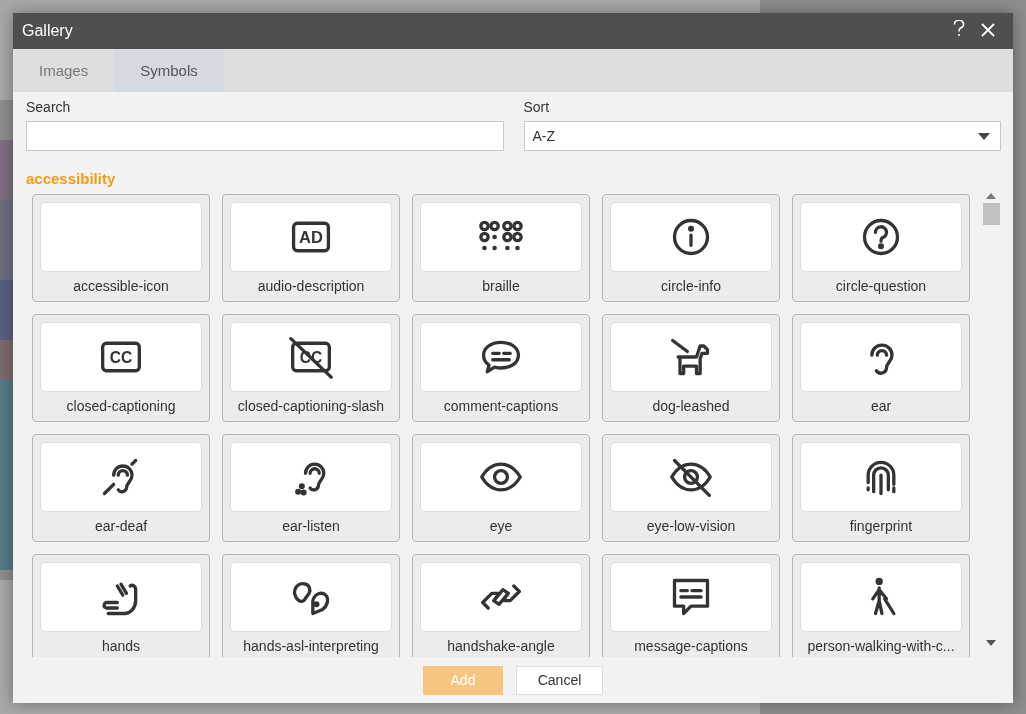 Image resolution: width=1026 pixels, height=714 pixels. What do you see at coordinates (691, 368) in the screenshot?
I see `symbol-card: dog-leashed` at bounding box center [691, 368].